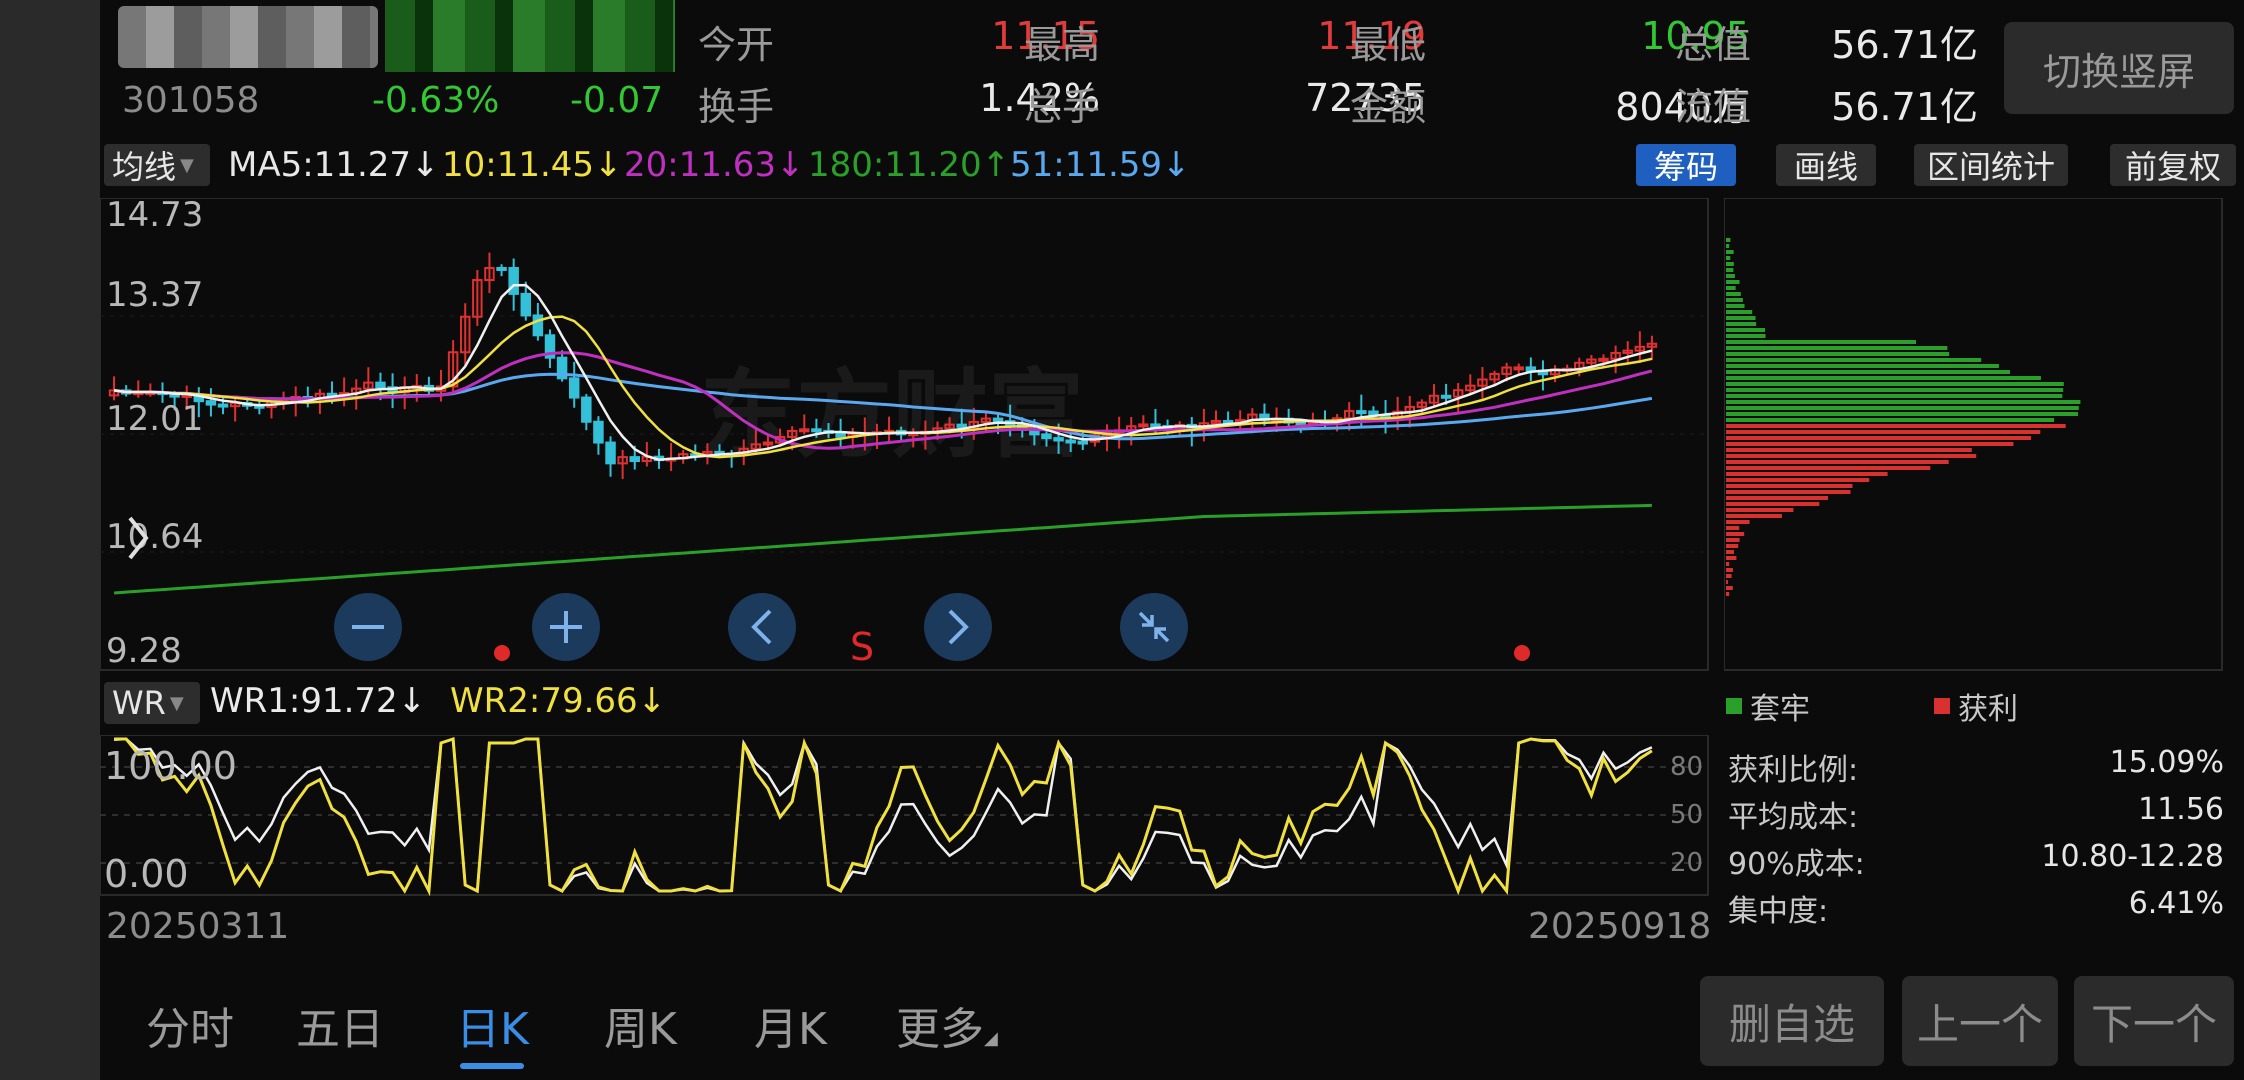  I want to click on draw-line-button: 画线, so click(1826, 165).